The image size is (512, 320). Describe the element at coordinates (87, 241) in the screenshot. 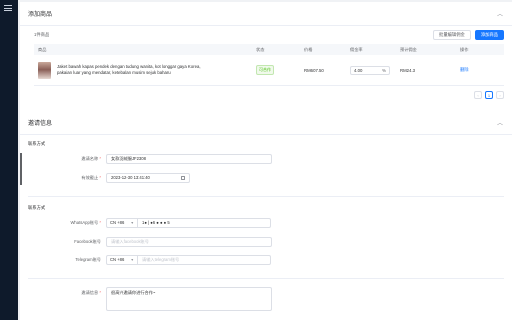

I see `facebook-label: Facebook账号` at that location.